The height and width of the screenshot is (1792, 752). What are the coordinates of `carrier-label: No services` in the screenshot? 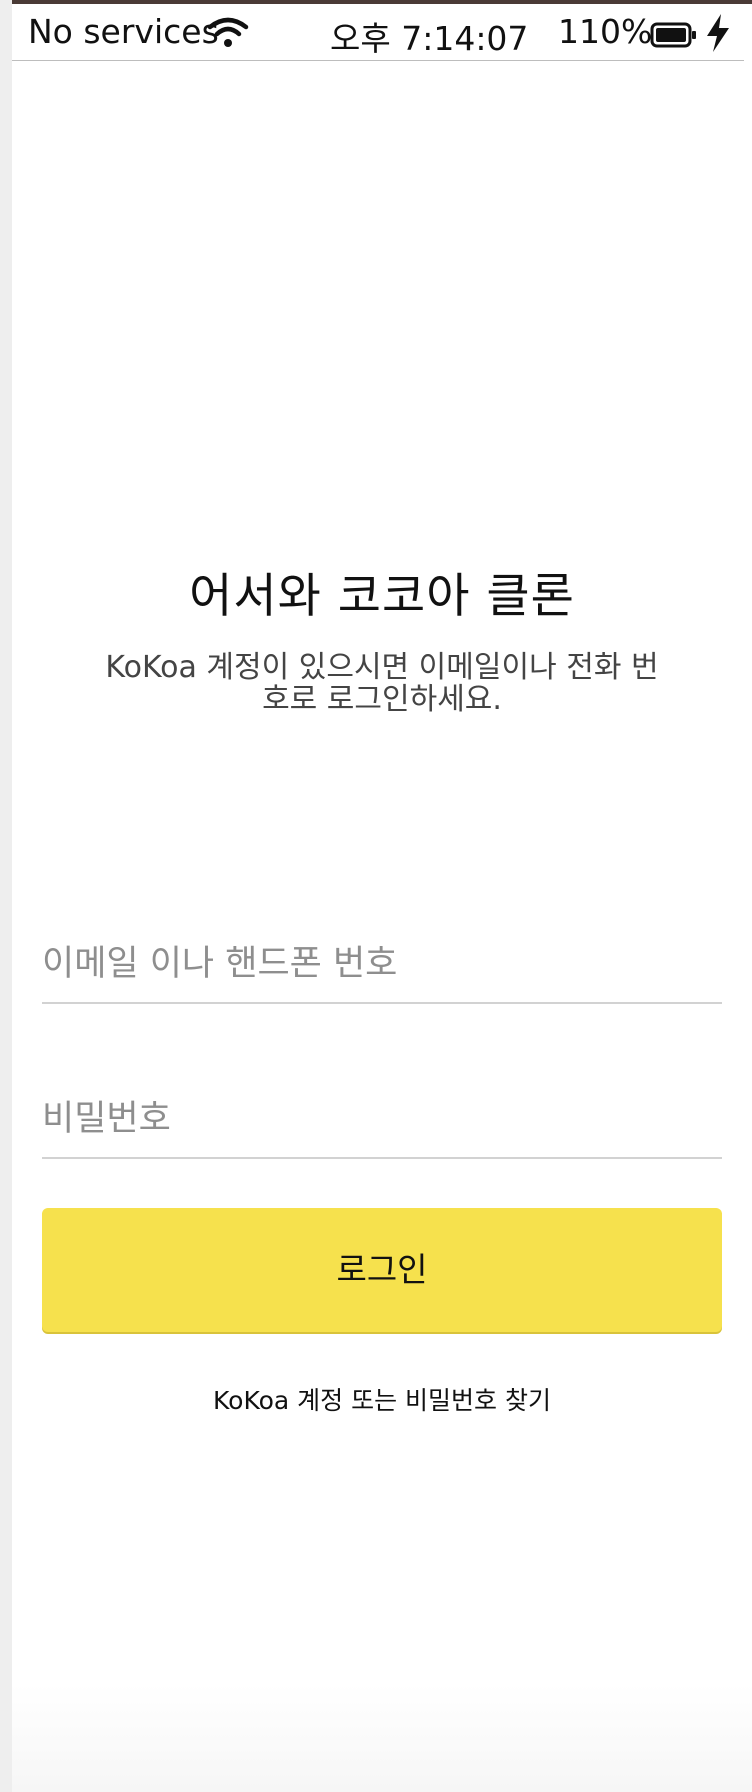 It's located at (123, 31).